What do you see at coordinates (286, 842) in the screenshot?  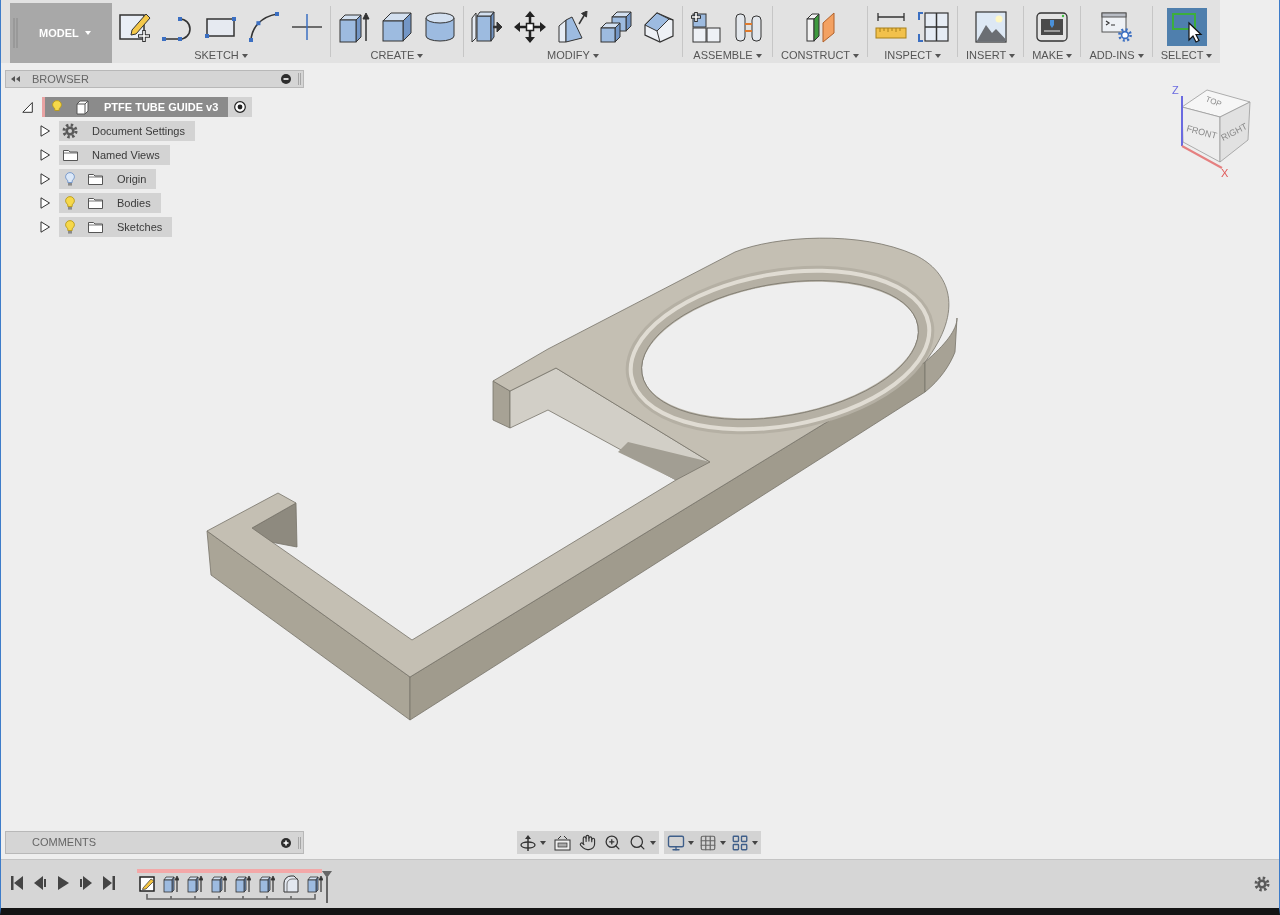 I see `add-comment-button` at bounding box center [286, 842].